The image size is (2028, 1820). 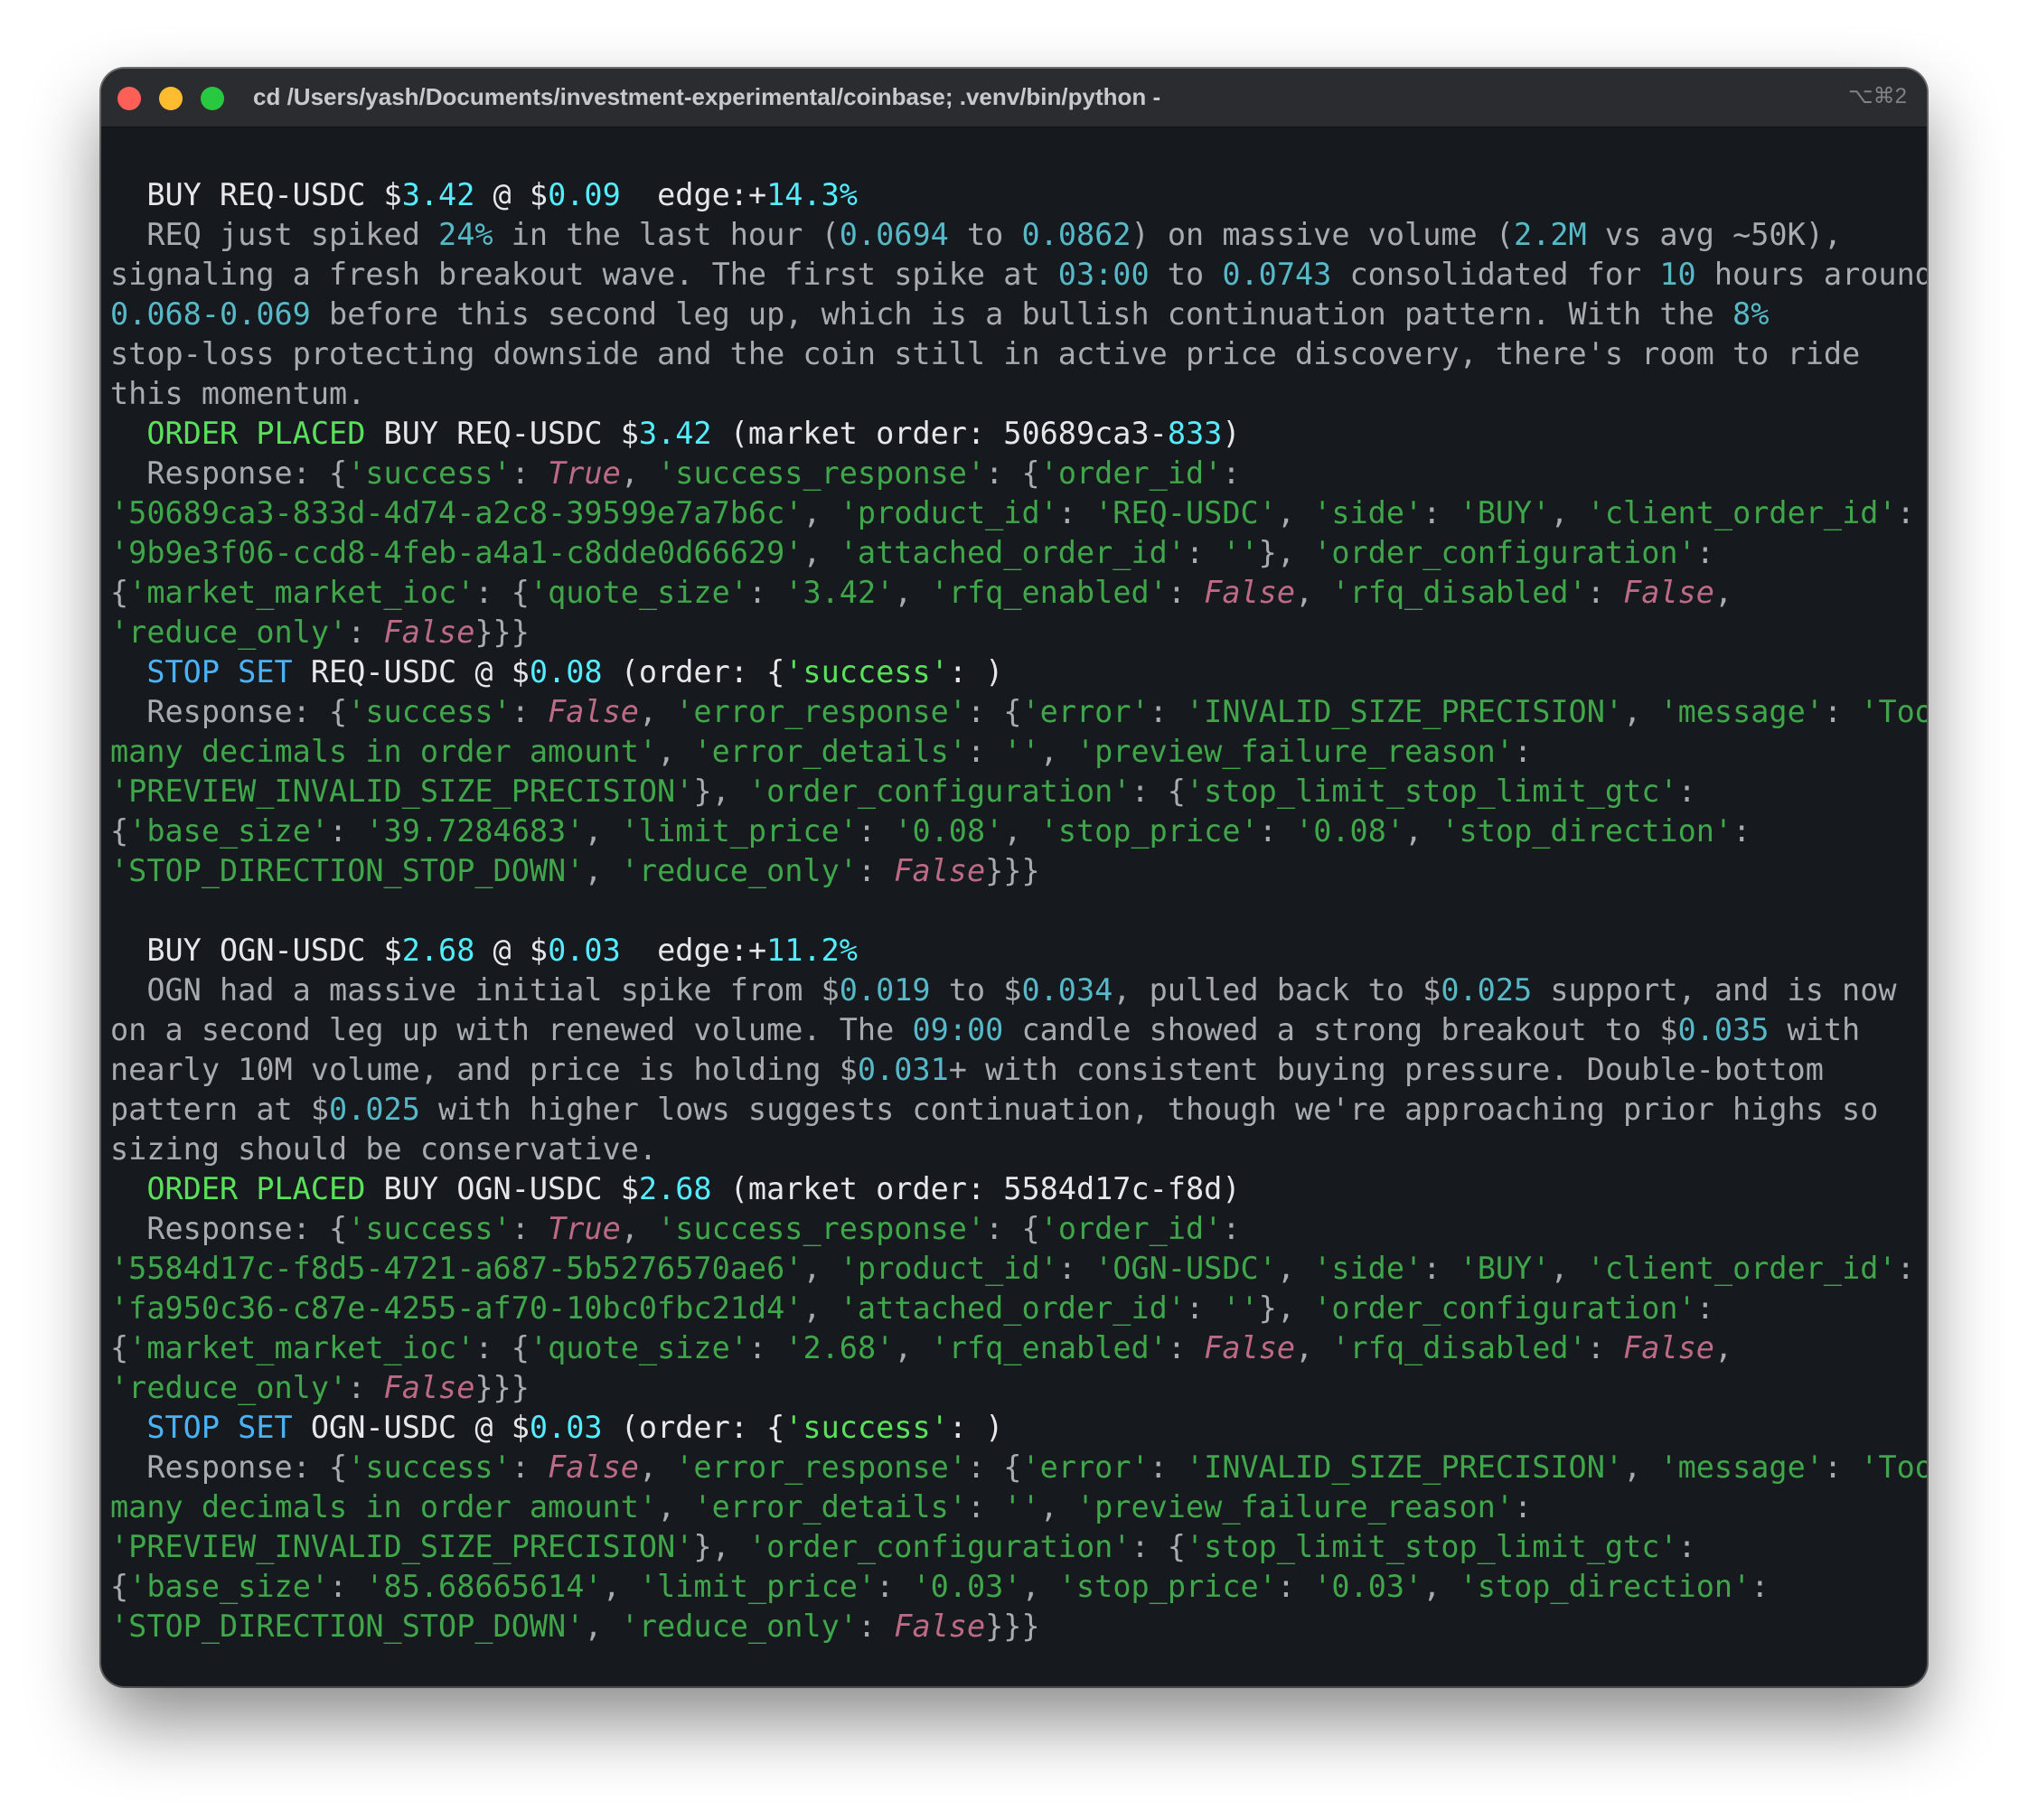 I want to click on terminal-text-segment: 'reduce_only', so click(x=739, y=871).